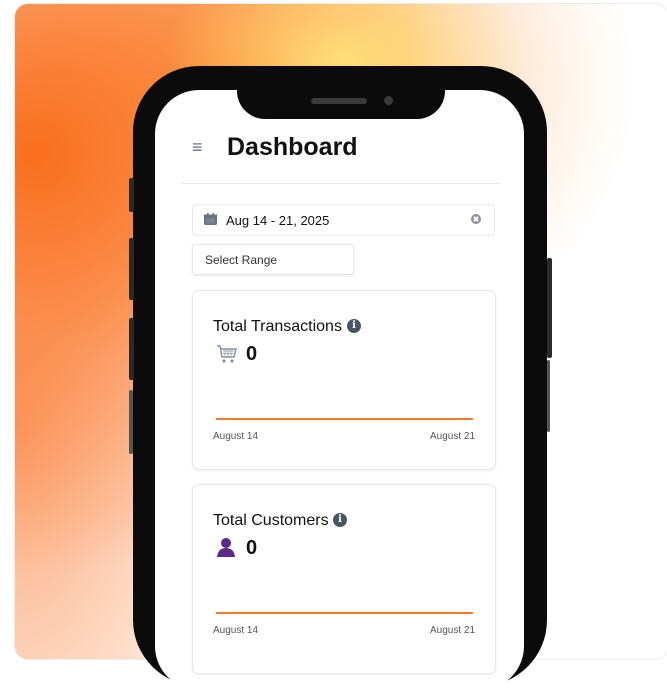 This screenshot has height=690, width=667. Describe the element at coordinates (344, 419) in the screenshot. I see `transactions-trend-line` at that location.